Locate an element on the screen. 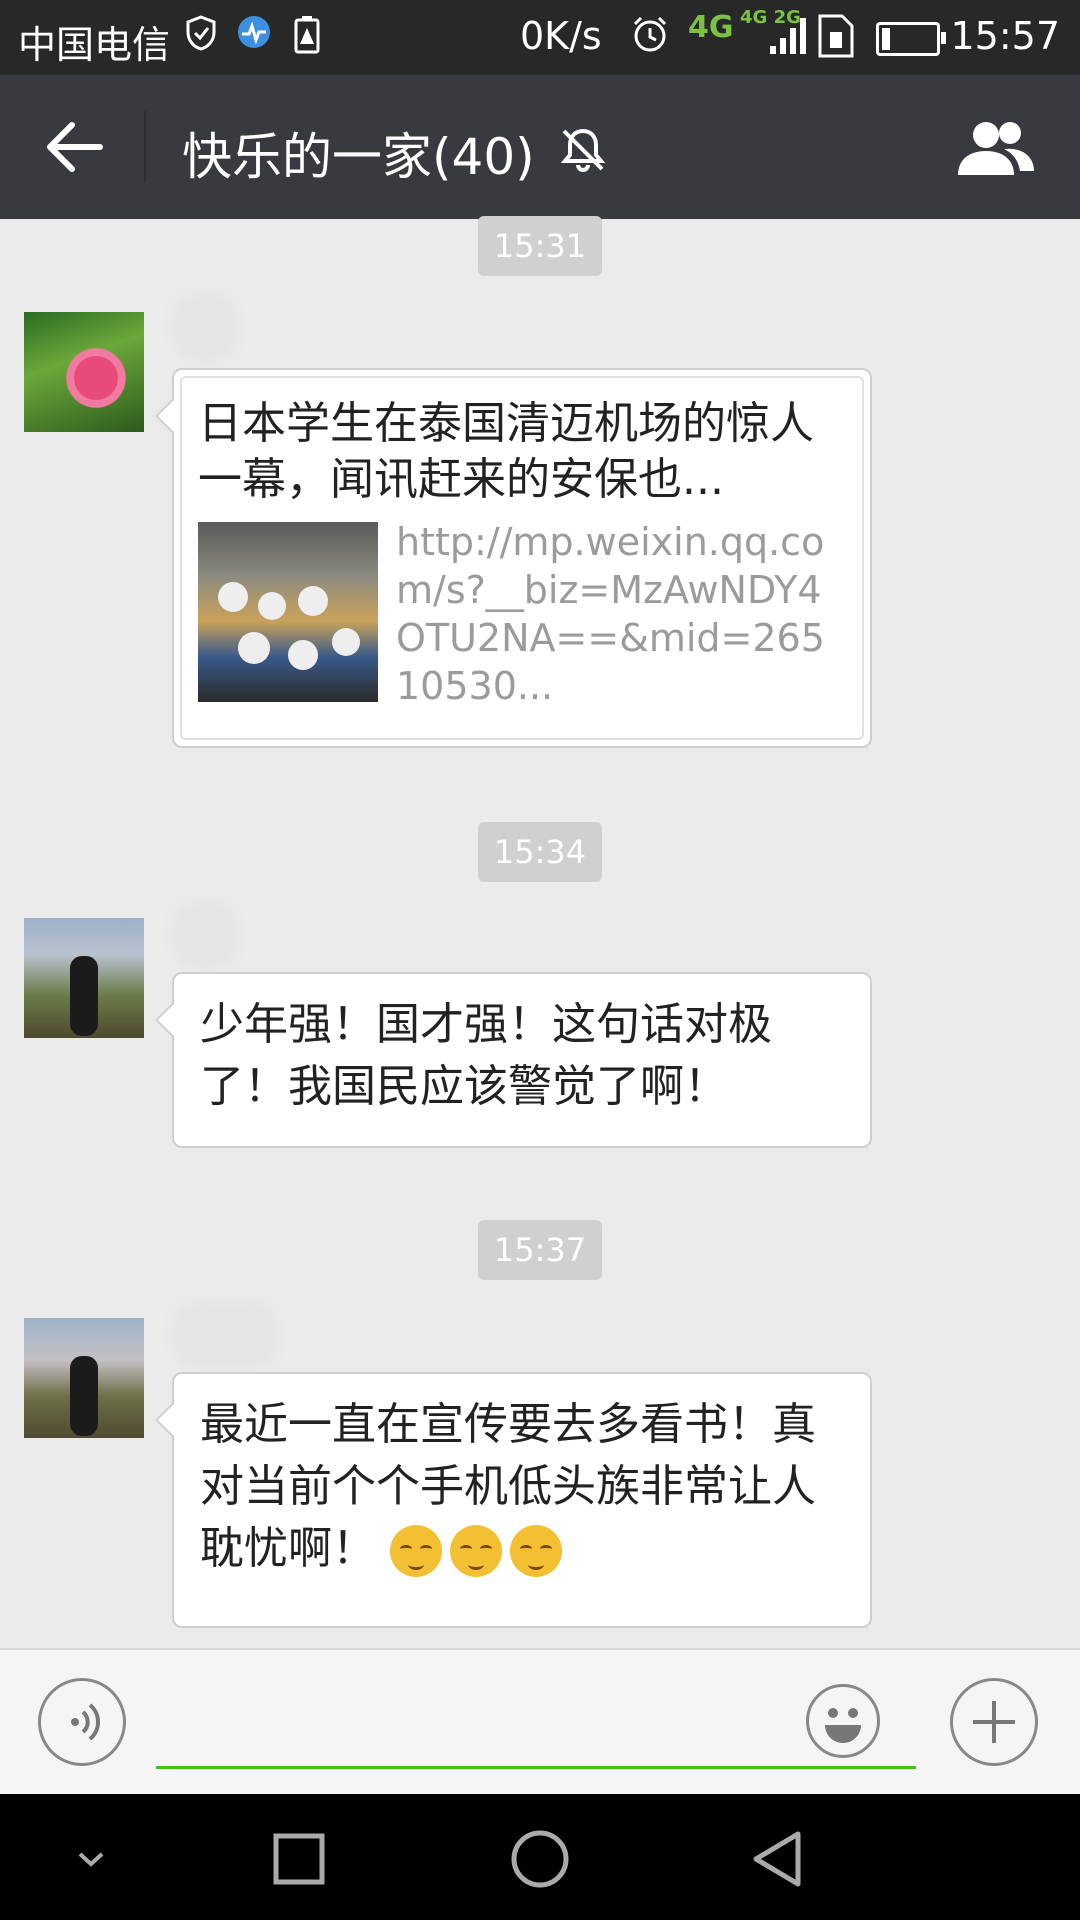 Image resolution: width=1080 pixels, height=1920 pixels. emoji-row is located at coordinates (480, 1550).